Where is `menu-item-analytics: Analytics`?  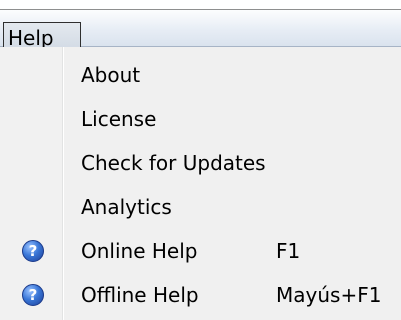
menu-item-analytics: Analytics is located at coordinates (200, 207).